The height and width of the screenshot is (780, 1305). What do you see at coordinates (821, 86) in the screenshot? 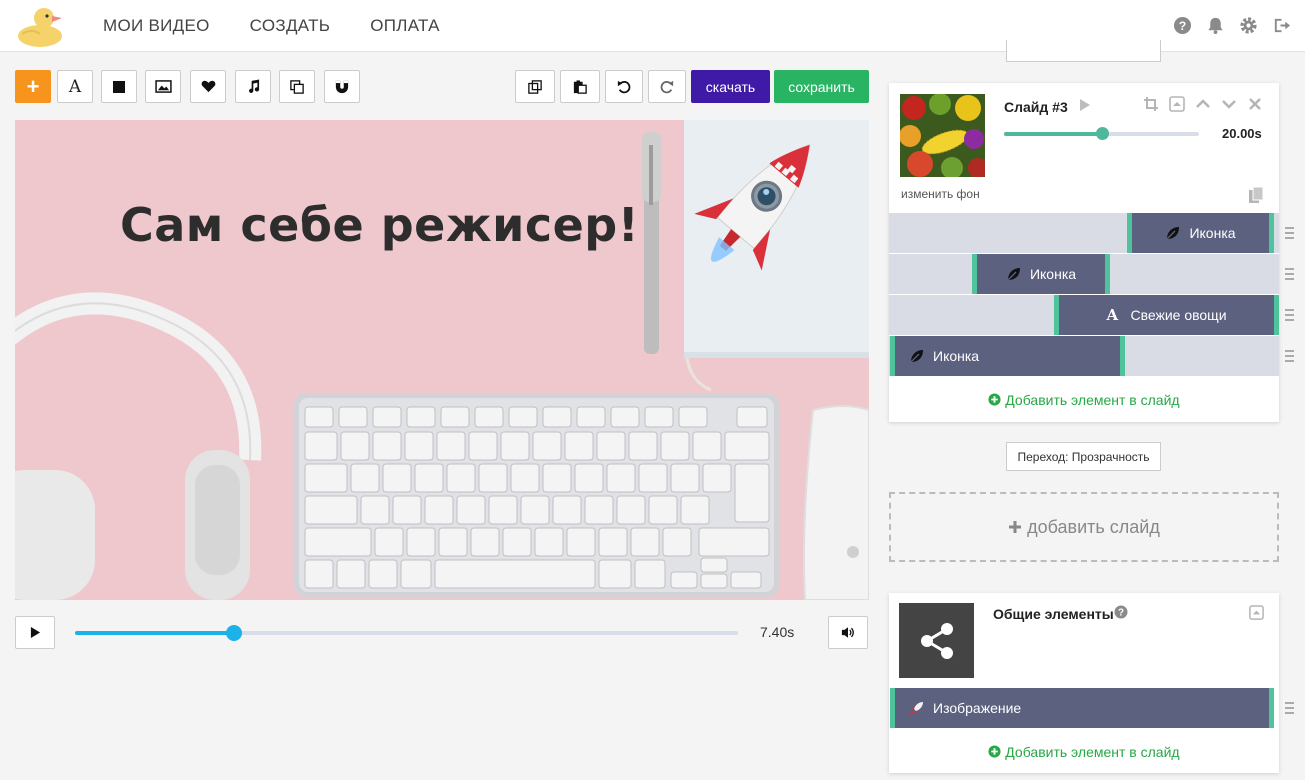
I see `save-button: сохранить` at bounding box center [821, 86].